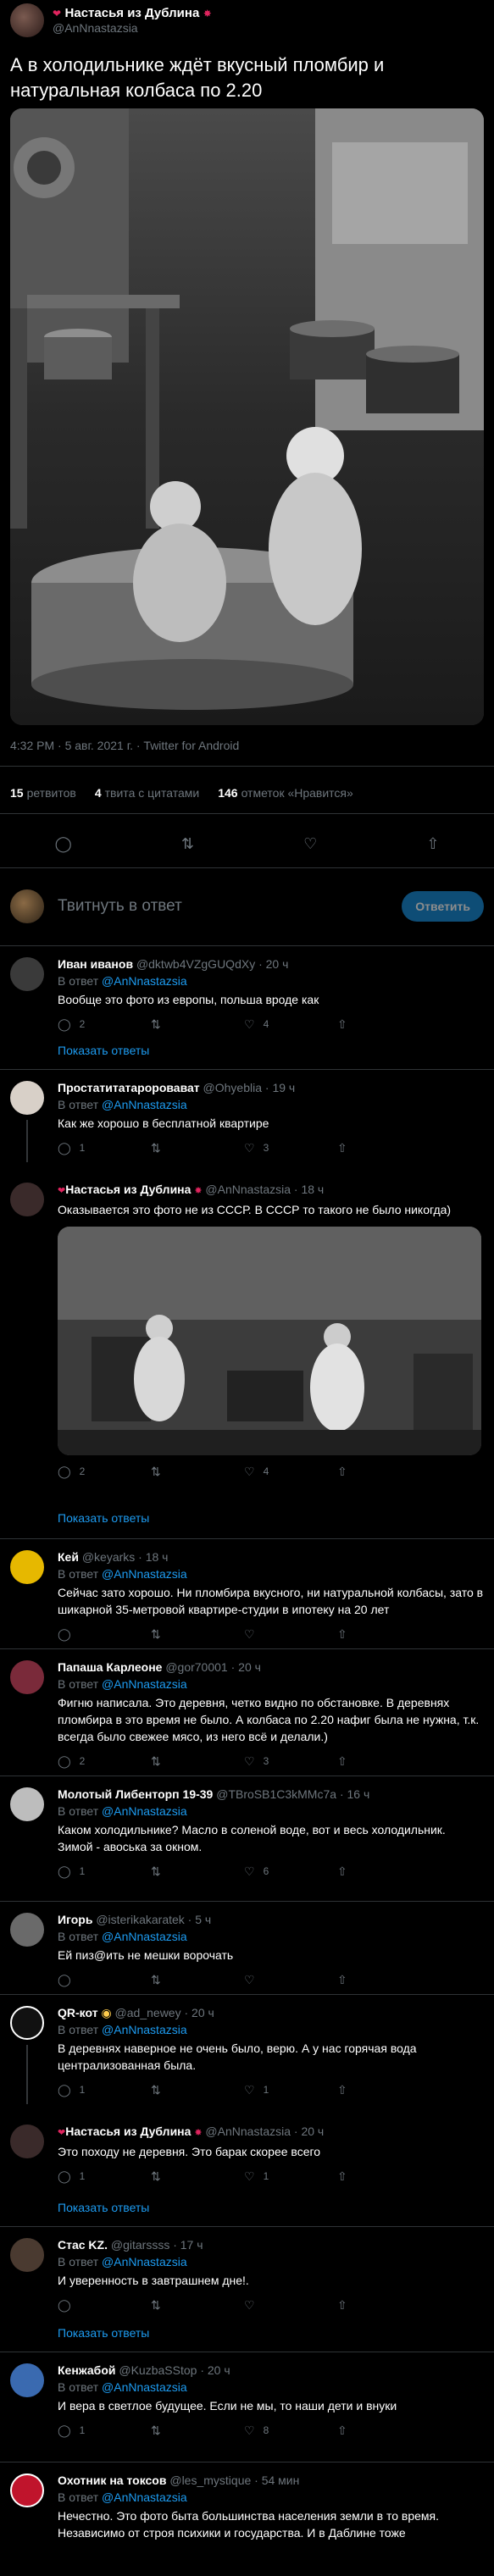 The height and width of the screenshot is (2576, 494). I want to click on reply-author-name: Кей, so click(68, 1557).